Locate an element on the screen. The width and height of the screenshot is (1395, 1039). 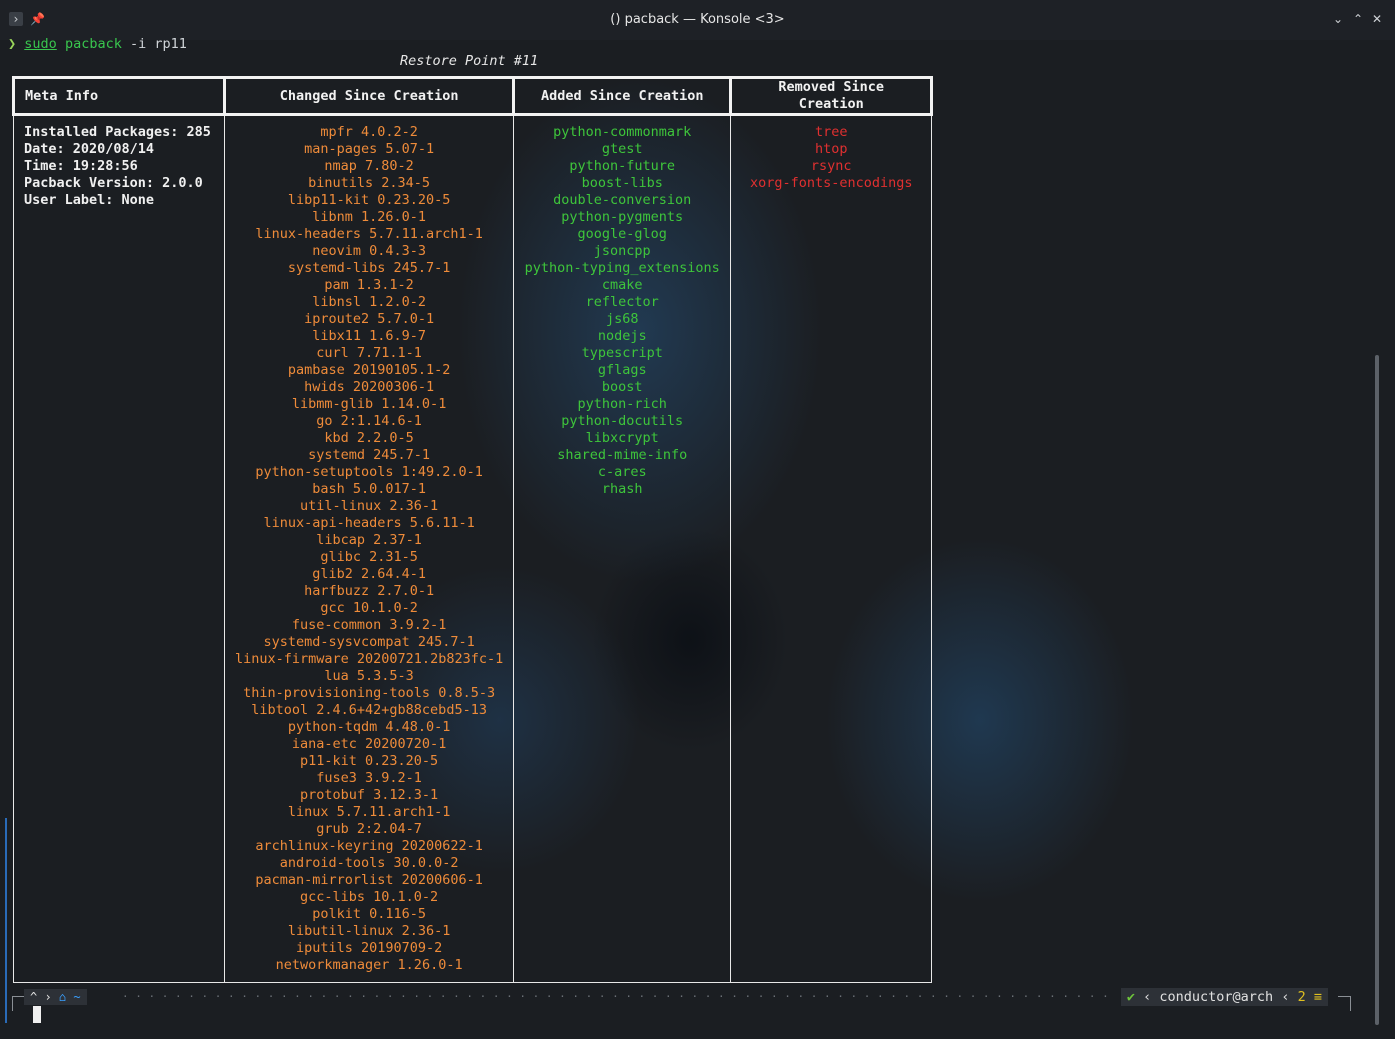
header-changed: Changed Since Creation is located at coordinates (369, 96).